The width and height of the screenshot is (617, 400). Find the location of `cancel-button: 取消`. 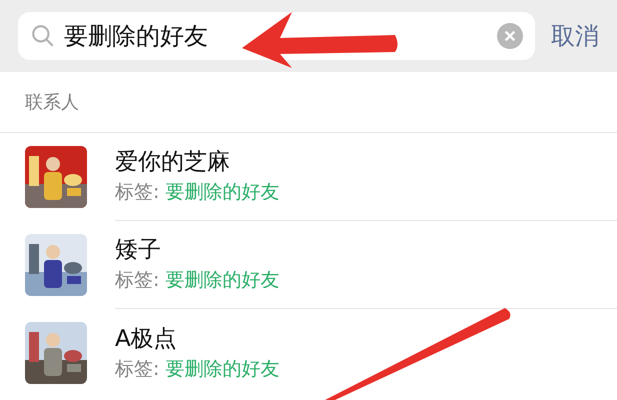

cancel-button: 取消 is located at coordinates (575, 36).